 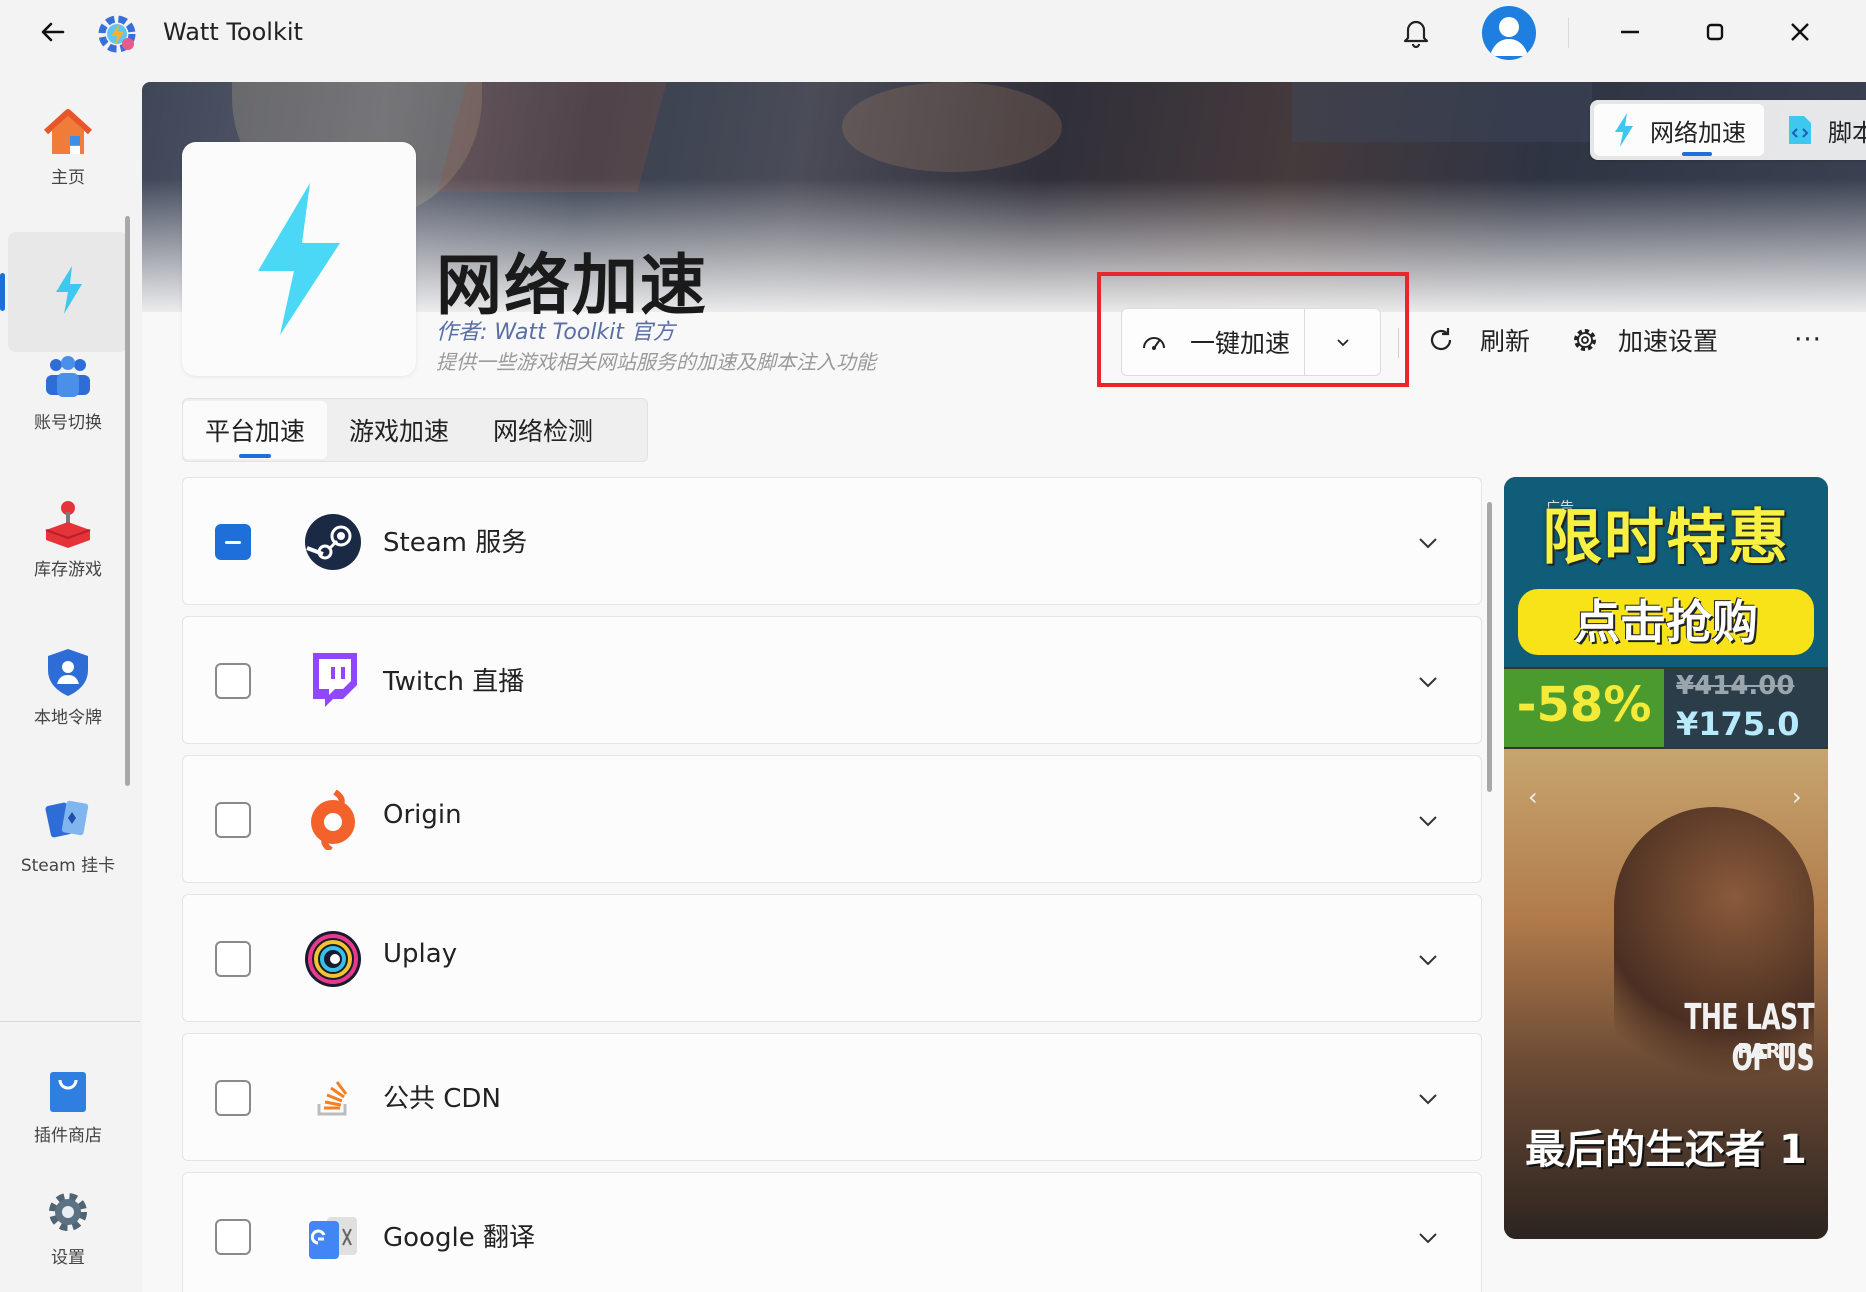 What do you see at coordinates (1735, 686) in the screenshot?
I see `promo-old-price: ¥414.00` at bounding box center [1735, 686].